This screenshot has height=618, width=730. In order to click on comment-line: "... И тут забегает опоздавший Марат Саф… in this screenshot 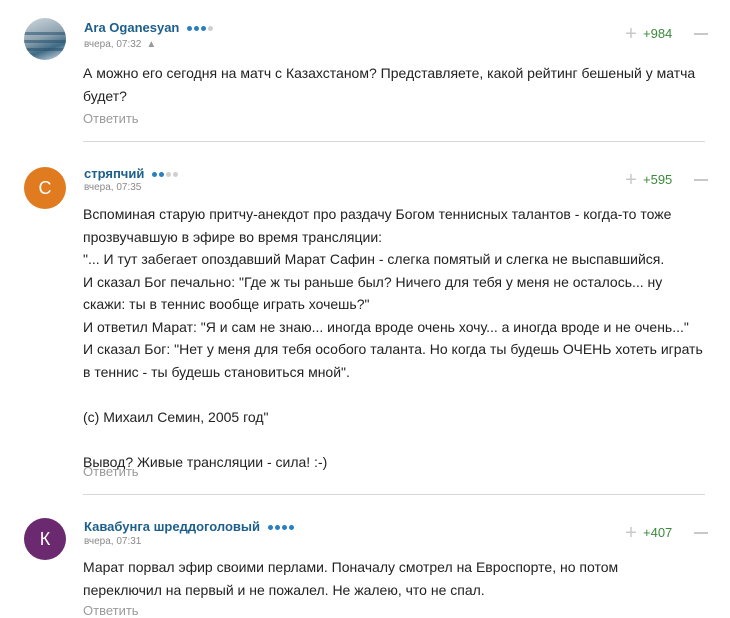, I will do `click(374, 259)`.